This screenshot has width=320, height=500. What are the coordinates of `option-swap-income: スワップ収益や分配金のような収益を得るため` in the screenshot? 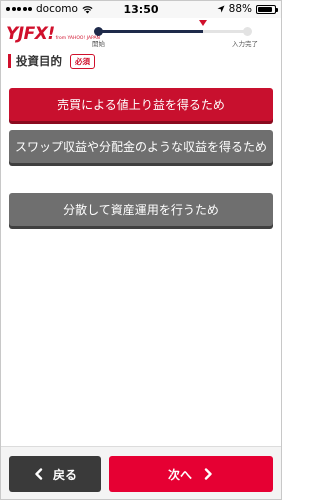 It's located at (141, 146).